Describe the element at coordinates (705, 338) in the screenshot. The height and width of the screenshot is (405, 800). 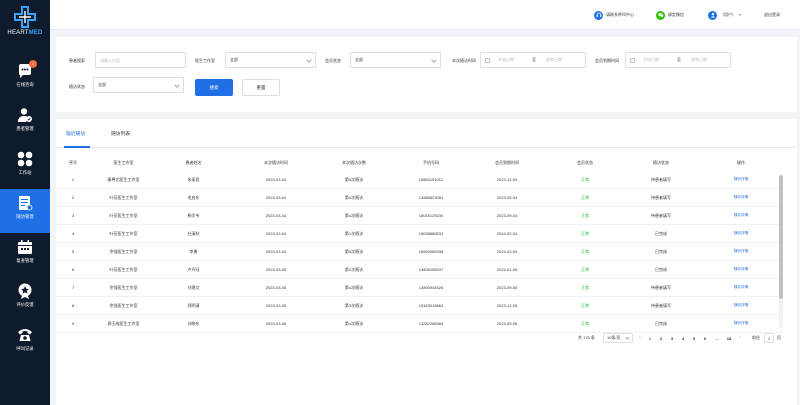
I see `page-number-button: 6` at that location.